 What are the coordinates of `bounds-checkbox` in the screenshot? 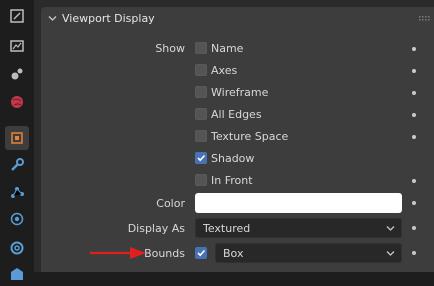 It's located at (201, 253).